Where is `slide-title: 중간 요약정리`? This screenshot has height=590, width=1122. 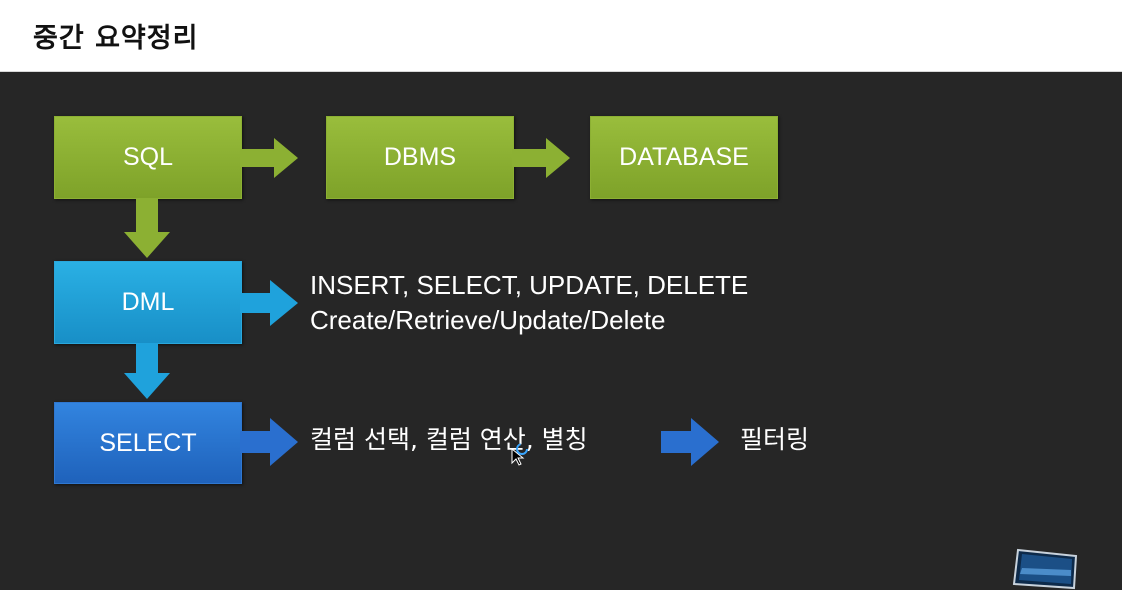
slide-title: 중간 요약정리 is located at coordinates (116, 38).